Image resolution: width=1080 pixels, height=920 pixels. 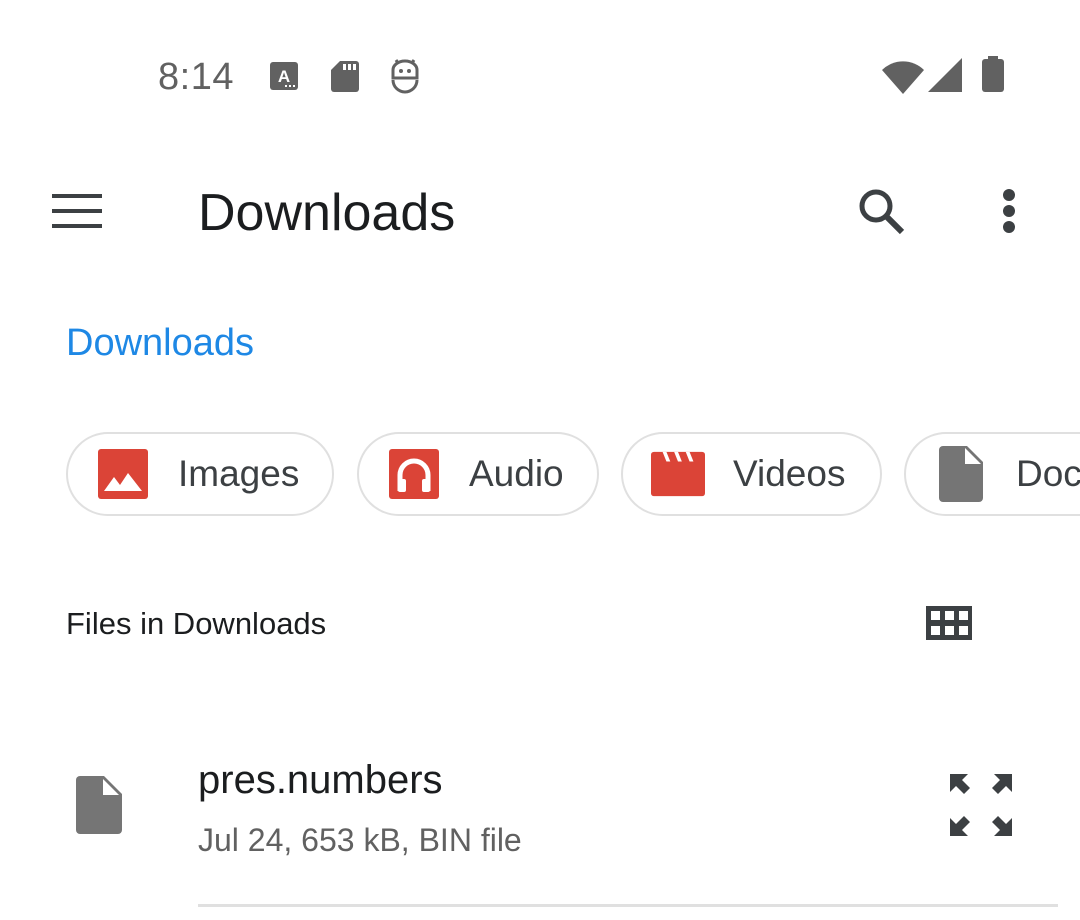 I want to click on list-divider, so click(x=628, y=905).